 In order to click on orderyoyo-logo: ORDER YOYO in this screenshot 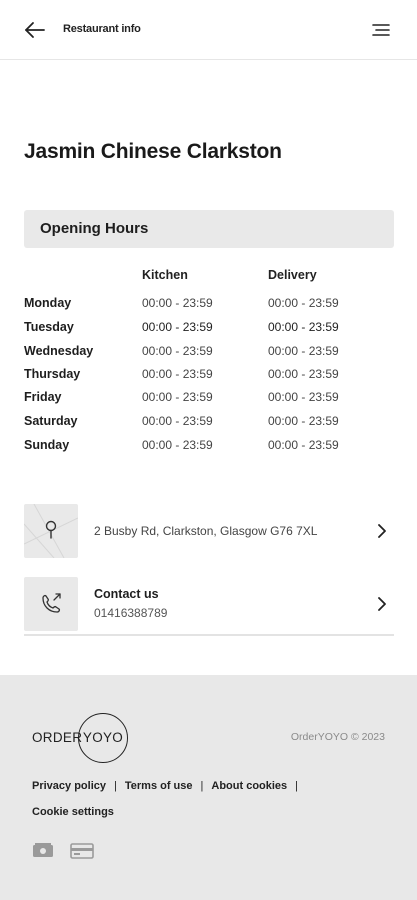, I will do `click(82, 738)`.